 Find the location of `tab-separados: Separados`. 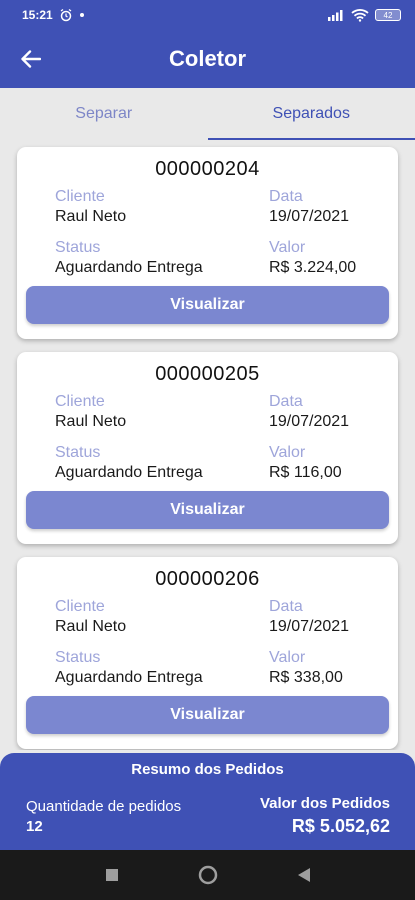

tab-separados: Separados is located at coordinates (311, 114).